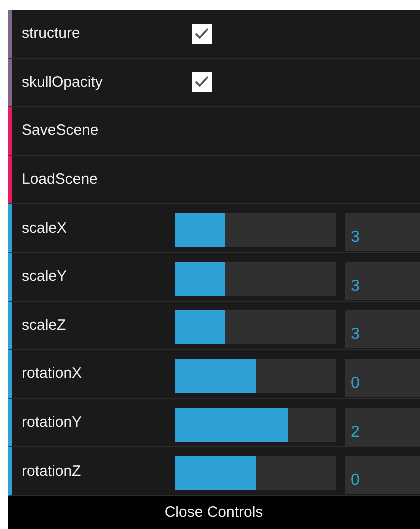 The image size is (420, 529). What do you see at coordinates (214, 512) in the screenshot?
I see `close-controls-button: Close Controls` at bounding box center [214, 512].